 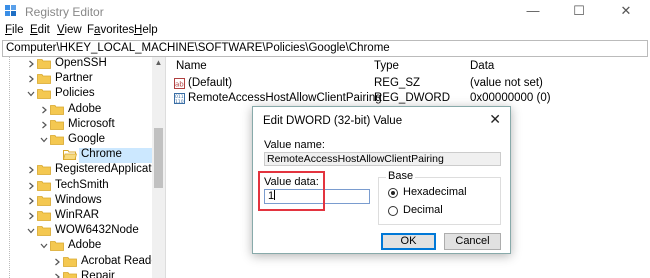 I want to click on tree-item-windows: Windows, so click(x=76, y=201).